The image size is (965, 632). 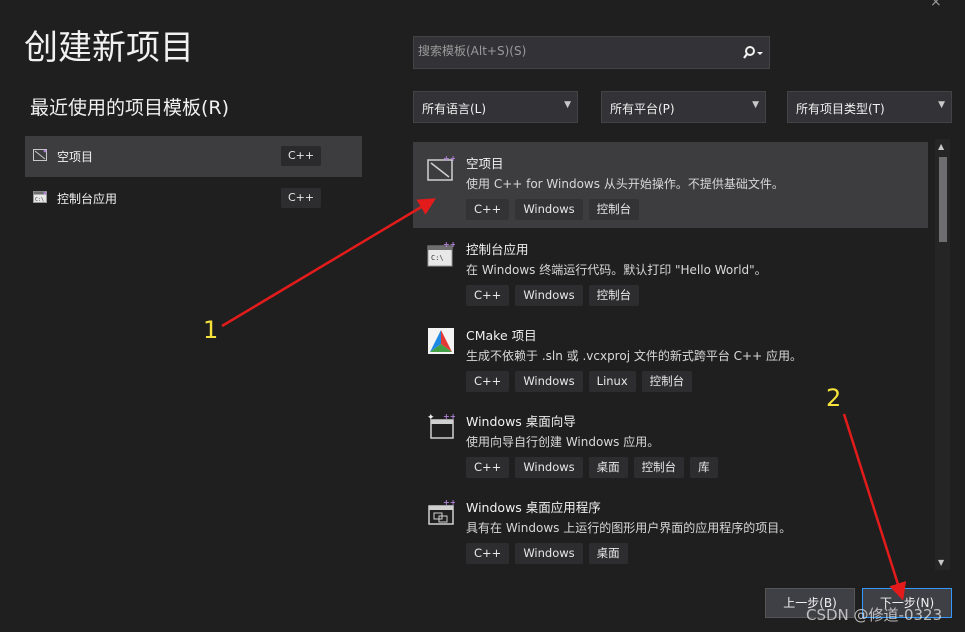 What do you see at coordinates (109, 48) in the screenshot?
I see `page-title: 创建新项目` at bounding box center [109, 48].